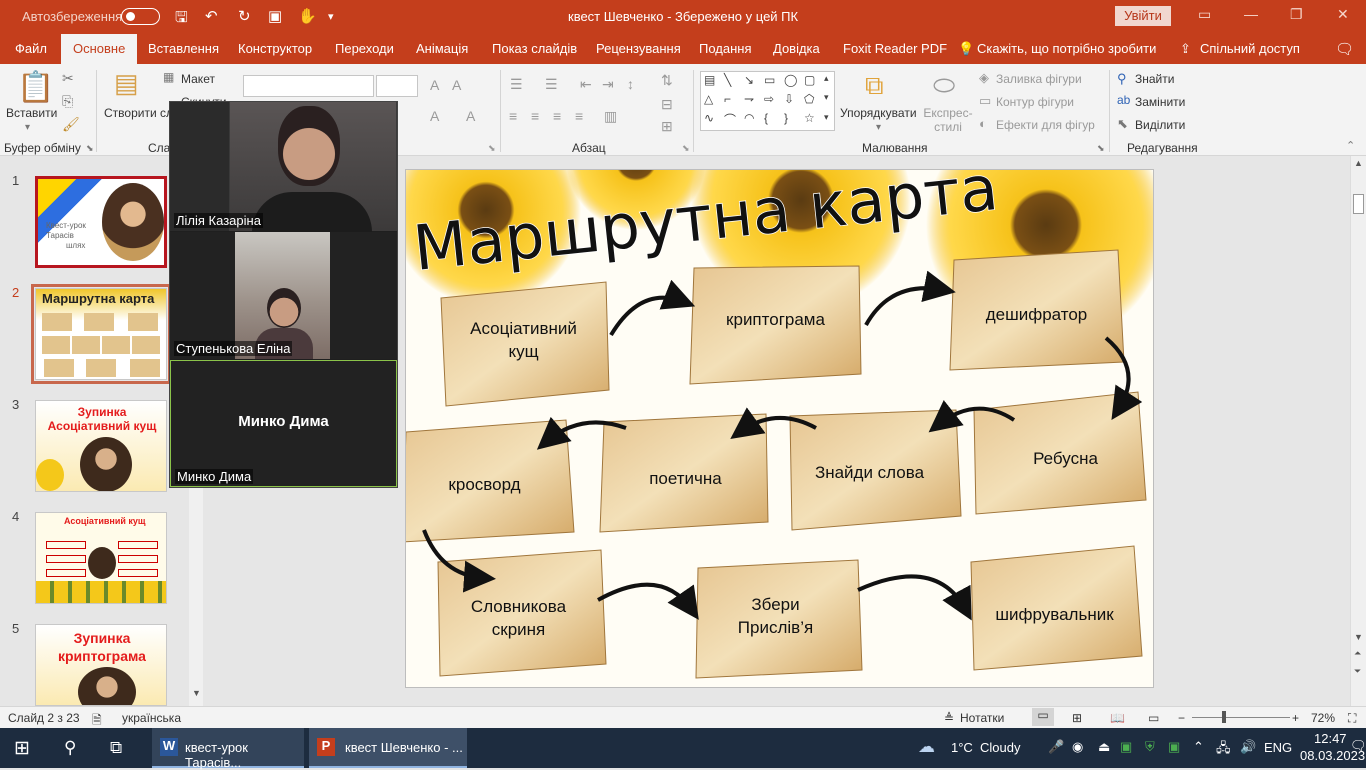 This screenshot has height=770, width=1366. I want to click on scroll-thumb, so click(1358, 204).